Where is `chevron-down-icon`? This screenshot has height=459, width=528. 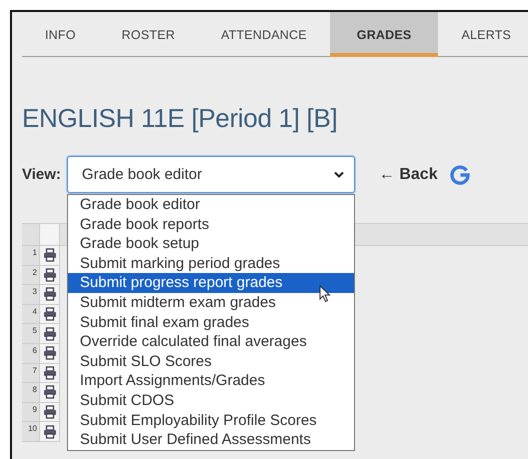 chevron-down-icon is located at coordinates (339, 174).